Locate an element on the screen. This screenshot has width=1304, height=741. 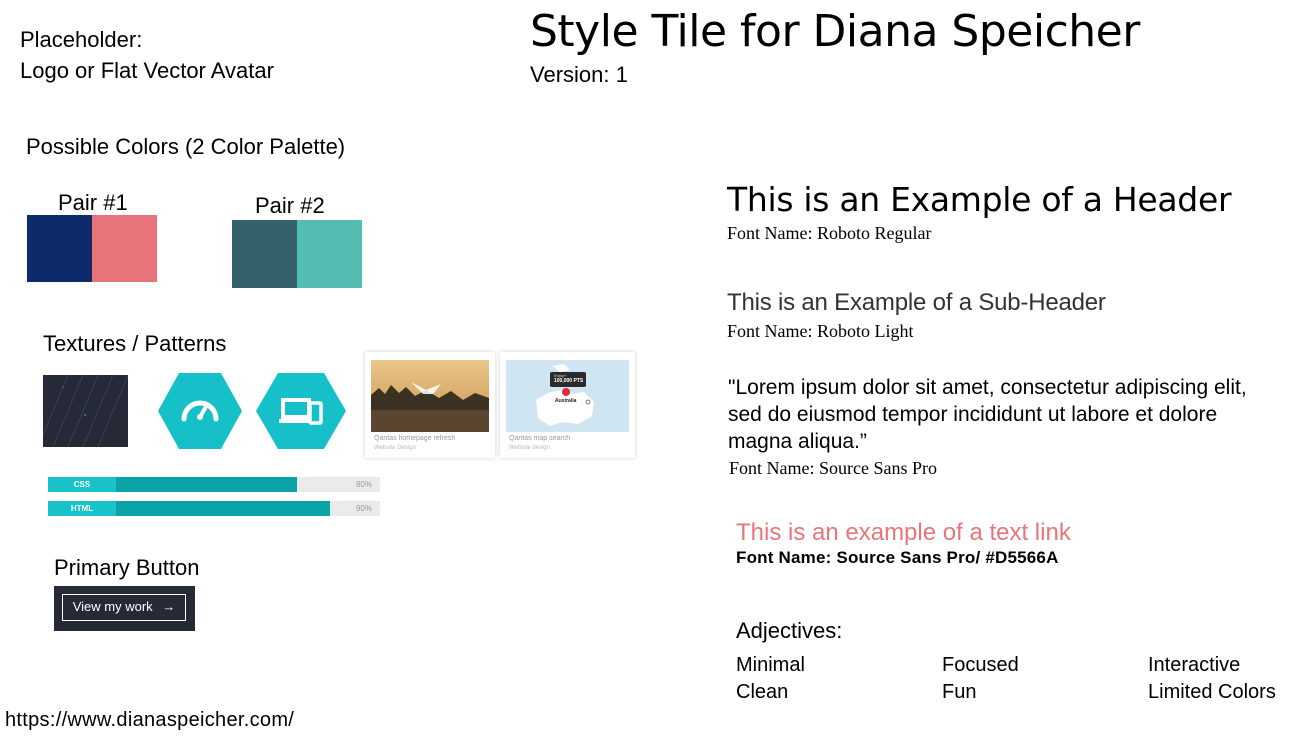
placeholder-description: Logo or Flat Vector Avatar is located at coordinates (147, 70).